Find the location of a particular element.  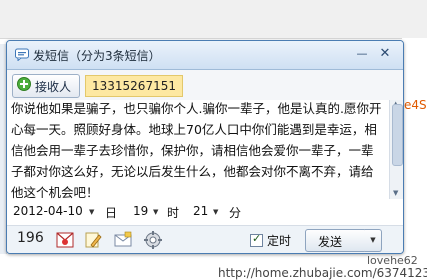

checkmark-icon: ✓ is located at coordinates (257, 238).